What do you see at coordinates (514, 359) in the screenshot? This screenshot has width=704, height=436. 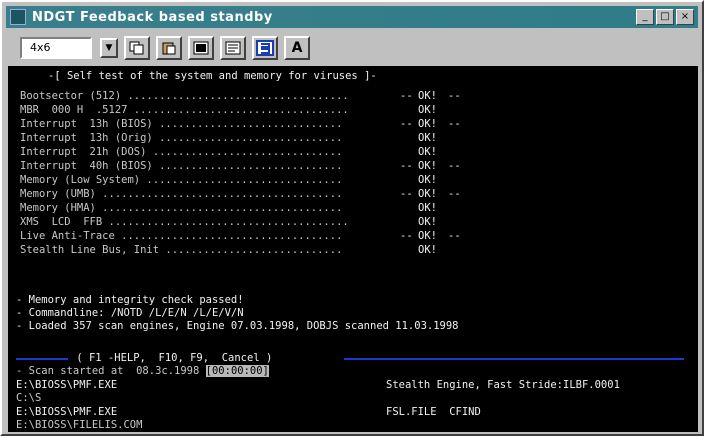 I see `menu-rule-right` at bounding box center [514, 359].